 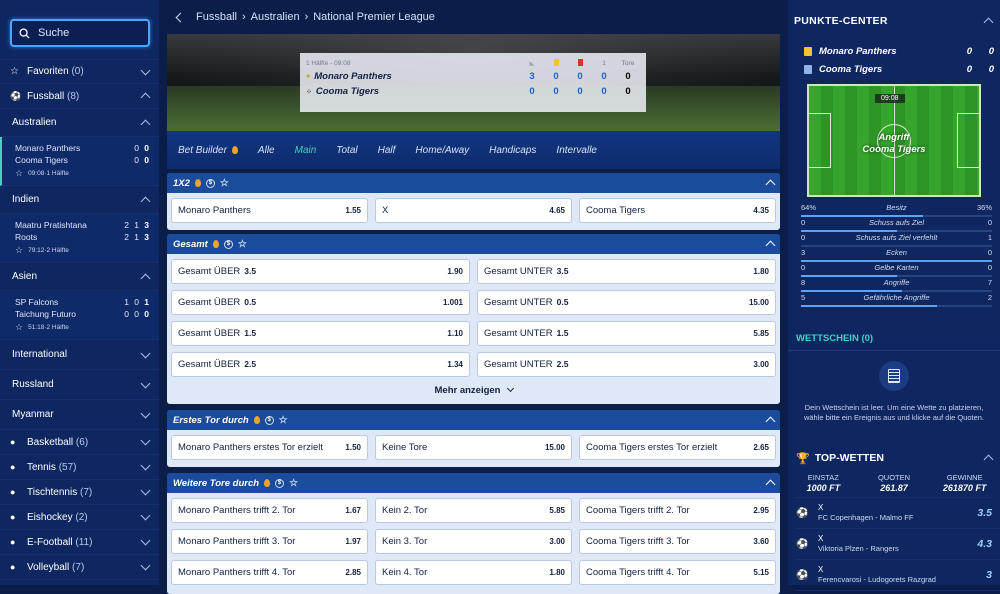 I want to click on stat-label: Gefährliche Angriffe, so click(x=896, y=297).